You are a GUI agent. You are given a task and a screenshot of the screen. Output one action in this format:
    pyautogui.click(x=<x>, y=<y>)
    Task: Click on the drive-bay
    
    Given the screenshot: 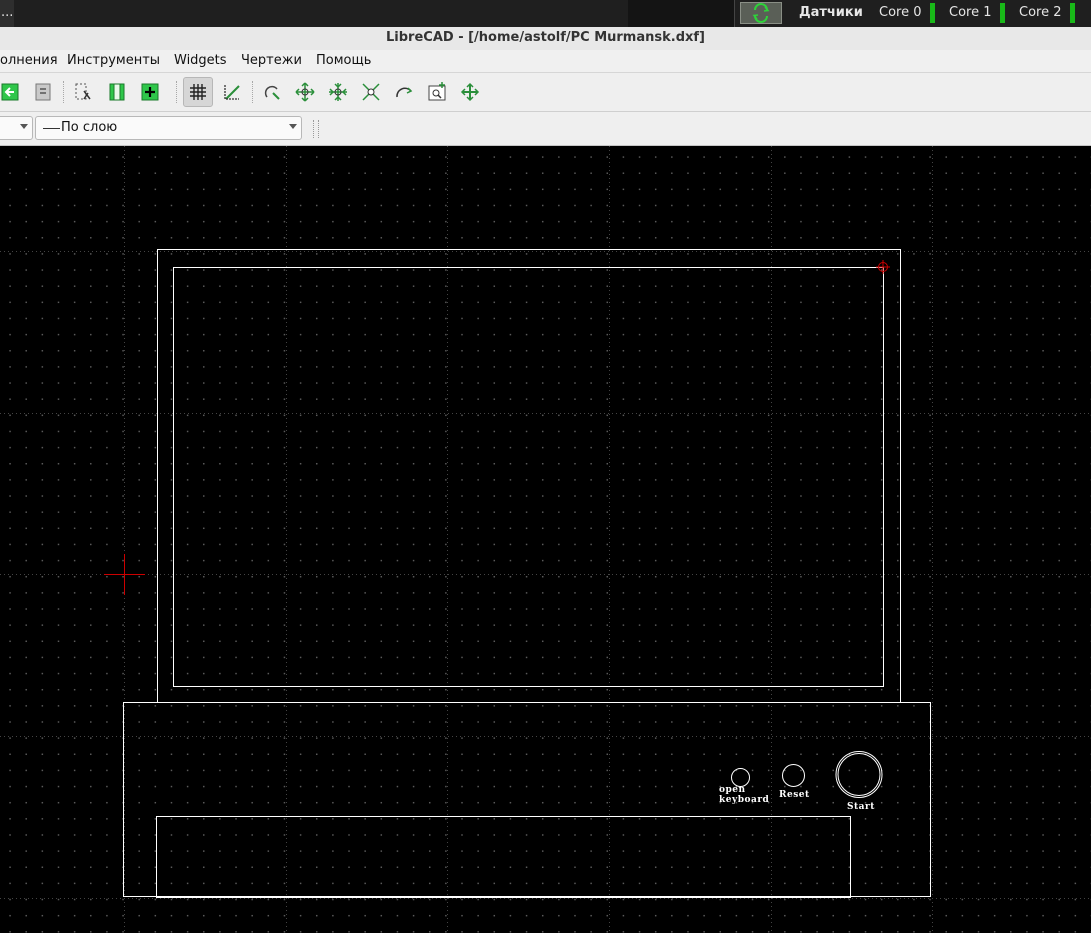 What is the action you would take?
    pyautogui.click(x=503, y=857)
    